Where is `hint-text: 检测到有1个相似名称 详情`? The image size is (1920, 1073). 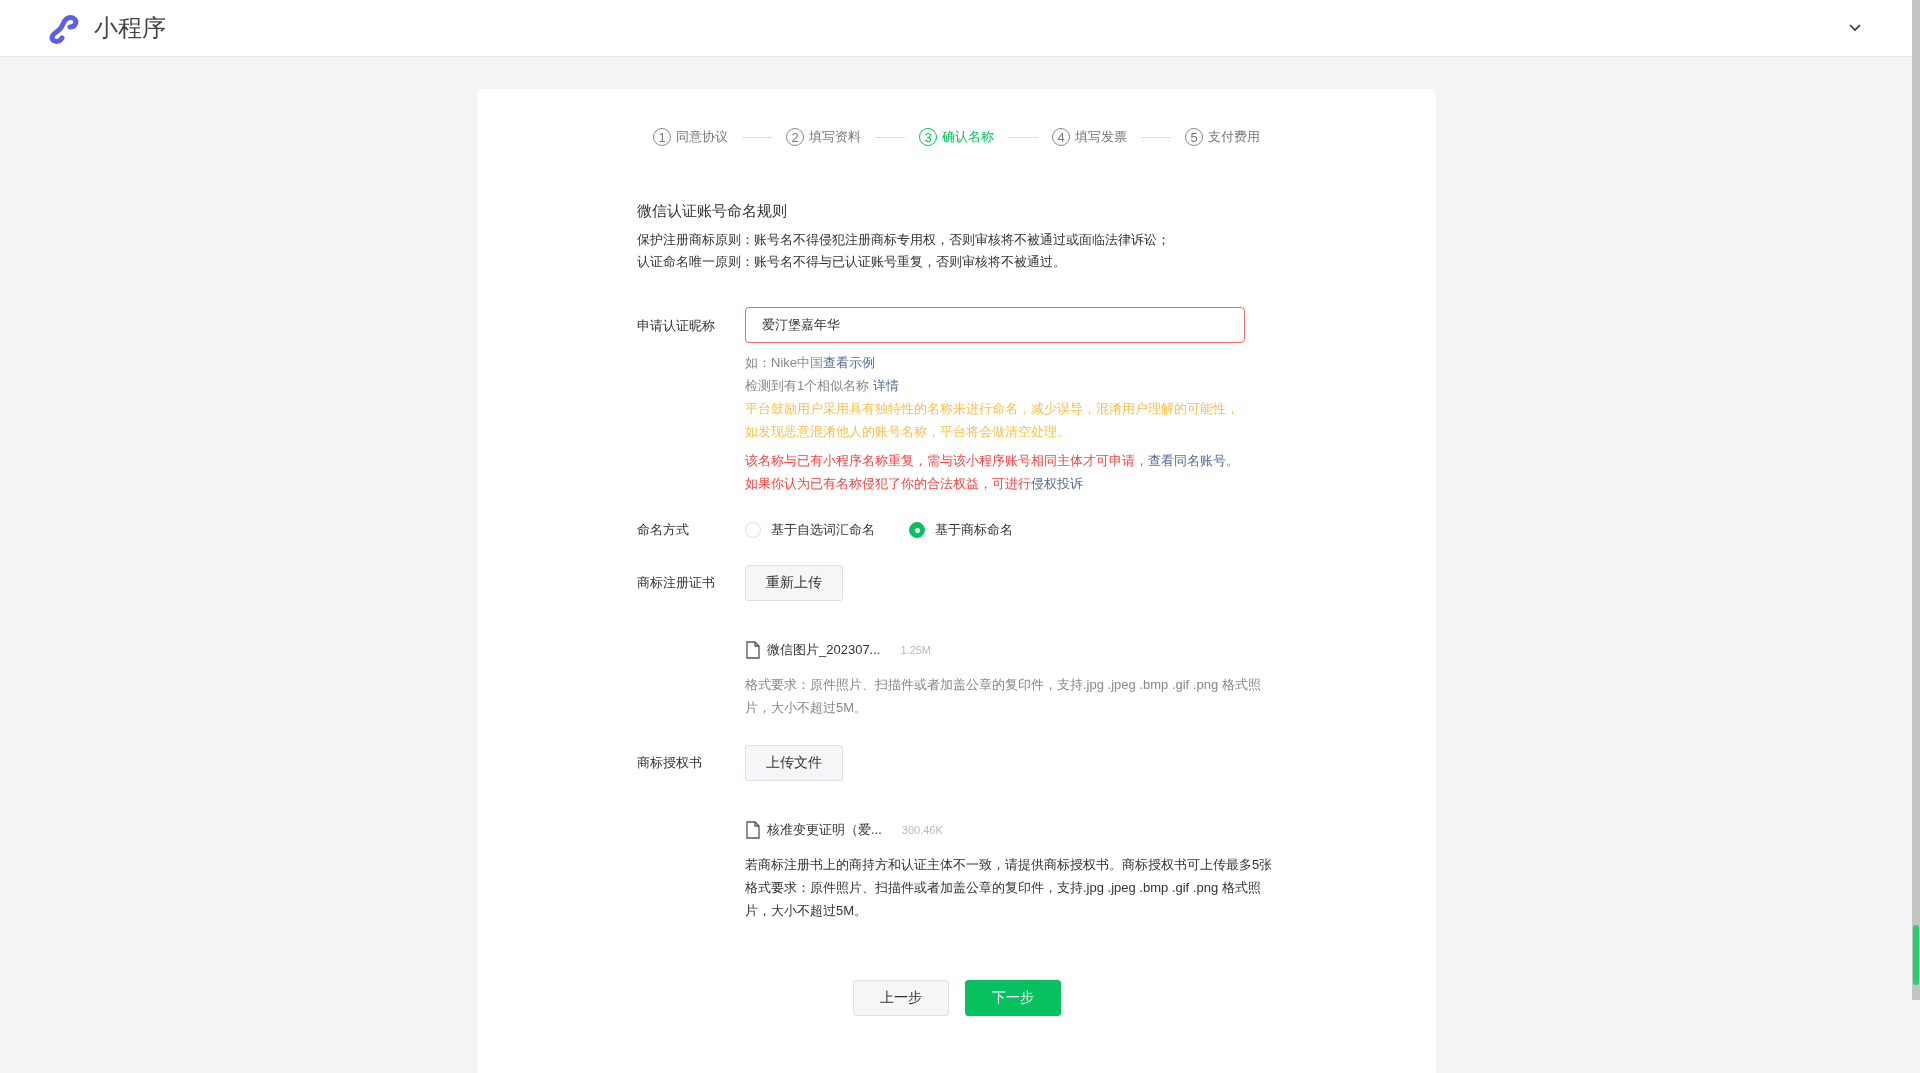 hint-text: 检测到有1个相似名称 详情 is located at coordinates (822, 386).